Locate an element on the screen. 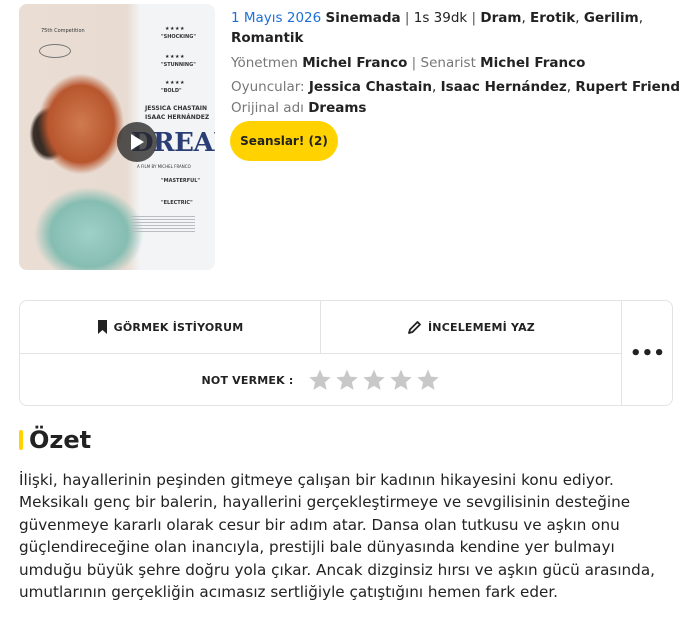  poster-credits is located at coordinates (163, 225).